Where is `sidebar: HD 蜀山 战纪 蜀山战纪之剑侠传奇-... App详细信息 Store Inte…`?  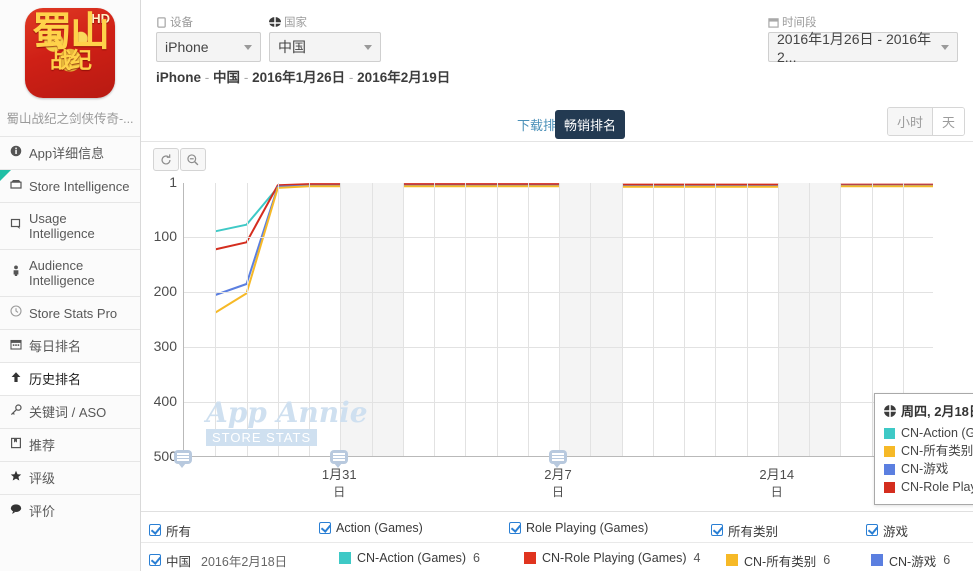
sidebar: HD 蜀山 战纪 蜀山战纪之剑侠传奇-... App详细信息 Store Inte… is located at coordinates (70, 285).